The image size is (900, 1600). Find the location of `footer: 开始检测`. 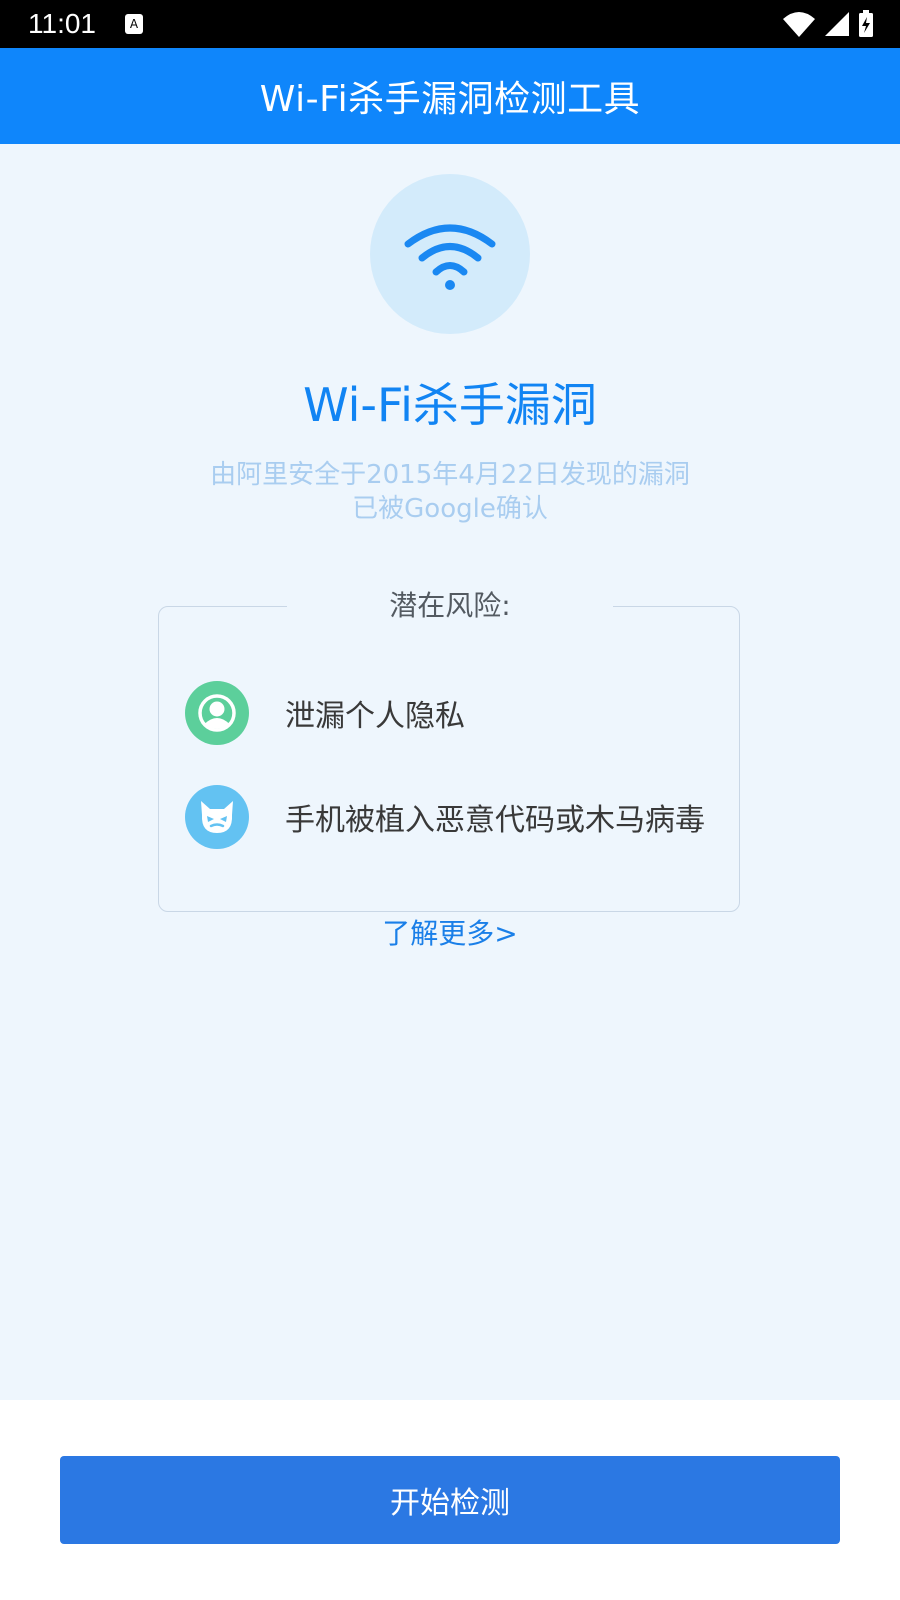

footer: 开始检测 is located at coordinates (450, 1500).